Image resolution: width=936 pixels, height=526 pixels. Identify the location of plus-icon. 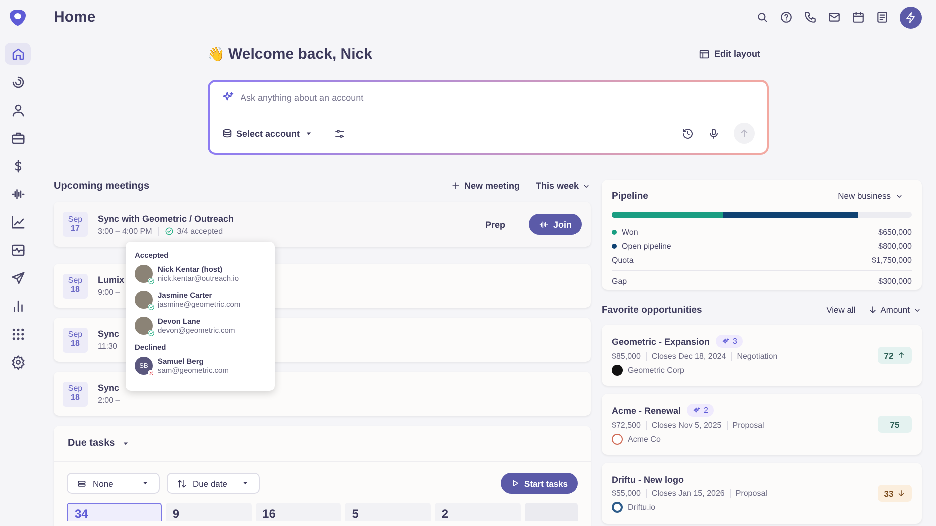
(456, 186).